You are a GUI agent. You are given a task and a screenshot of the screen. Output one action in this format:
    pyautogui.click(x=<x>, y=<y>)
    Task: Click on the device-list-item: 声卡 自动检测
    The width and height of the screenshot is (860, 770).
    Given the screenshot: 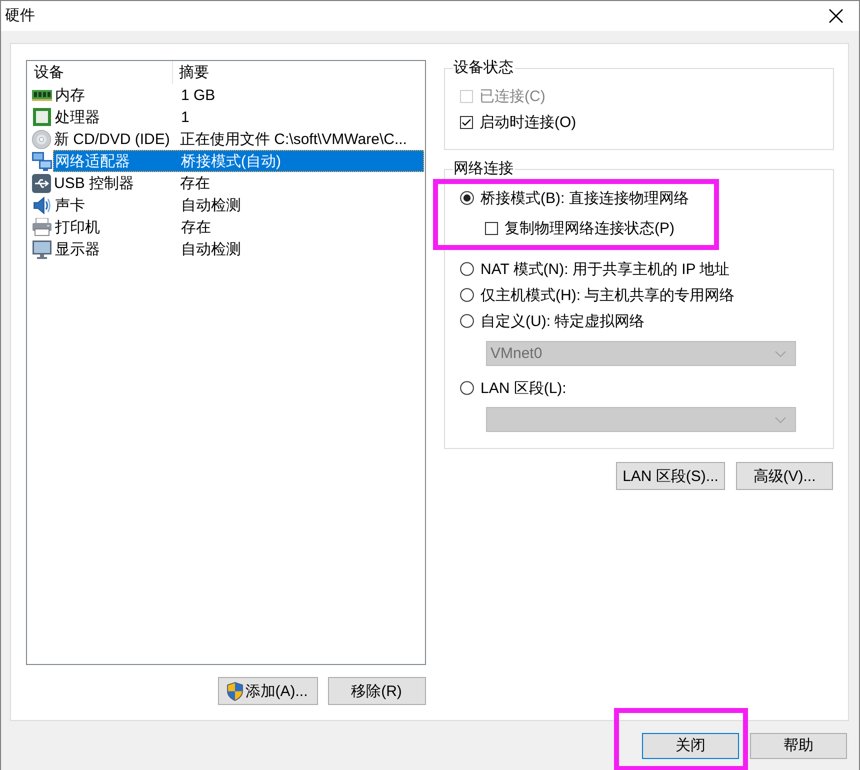 What is the action you would take?
    pyautogui.click(x=238, y=205)
    